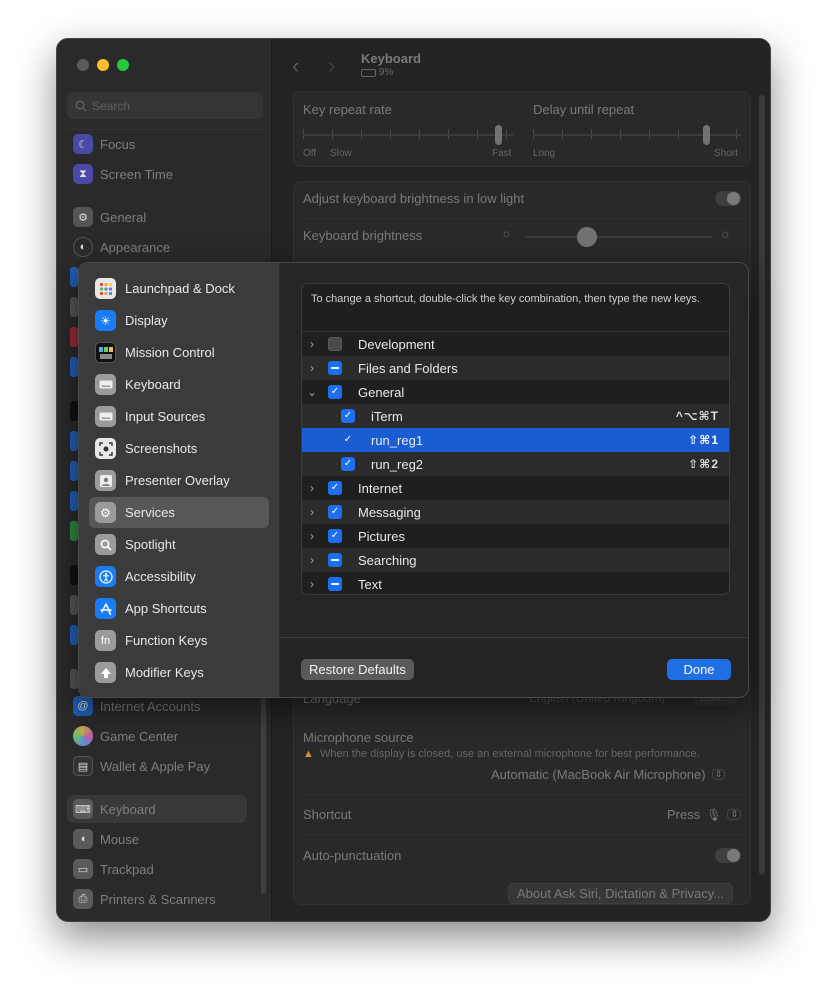 Image resolution: width=827 pixels, height=997 pixels. Describe the element at coordinates (515, 583) in the screenshot. I see `service-row: › Text` at that location.